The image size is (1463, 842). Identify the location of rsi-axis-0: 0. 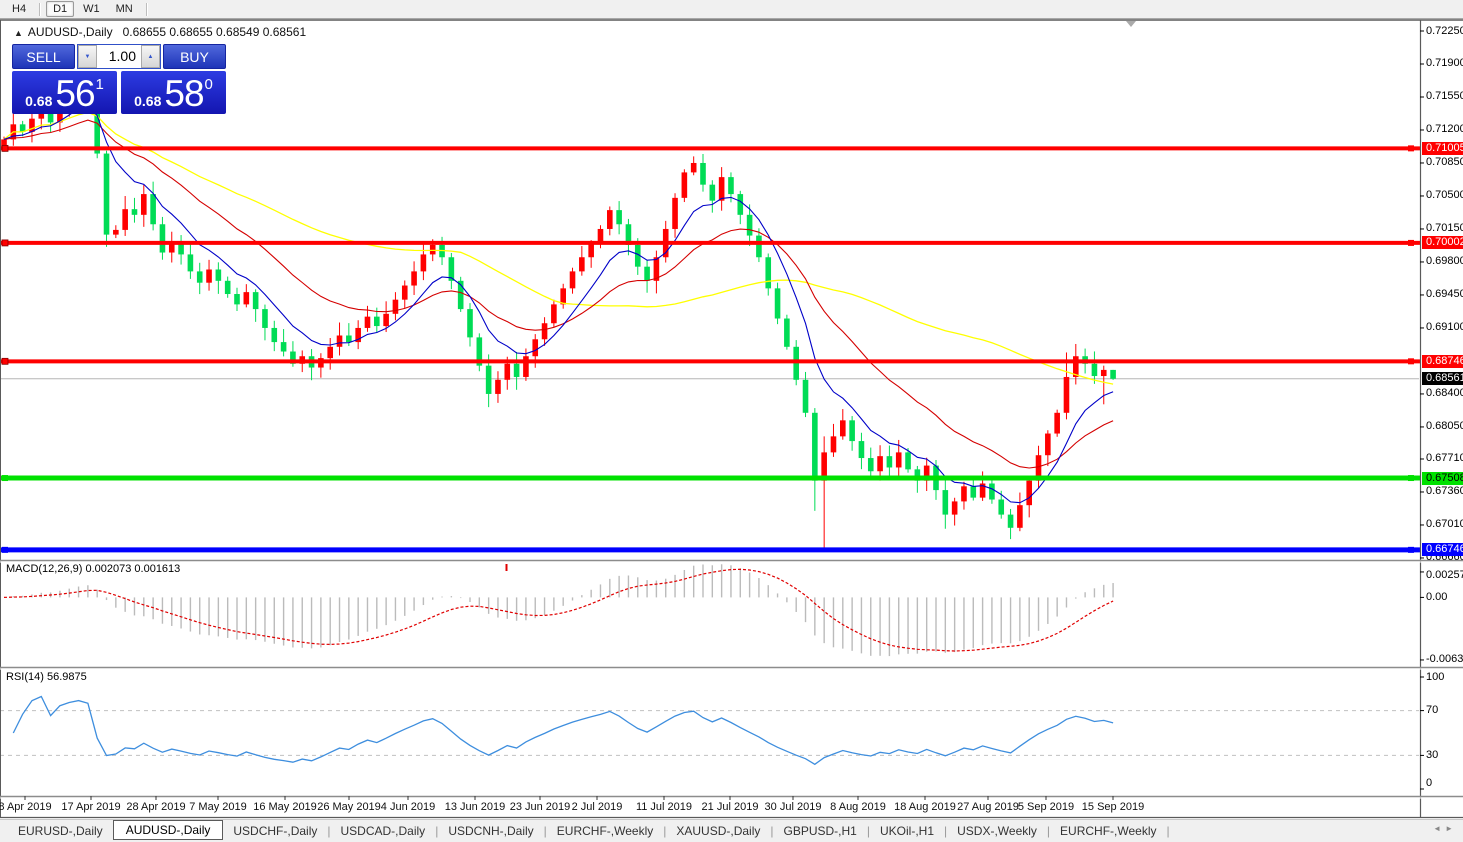
(1429, 783).